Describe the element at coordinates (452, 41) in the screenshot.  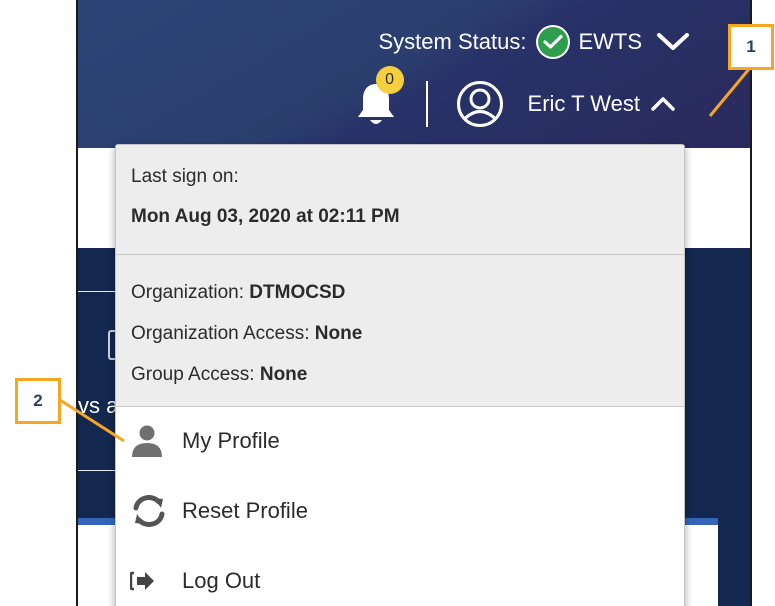
I see `system-status-label: System Status:` at that location.